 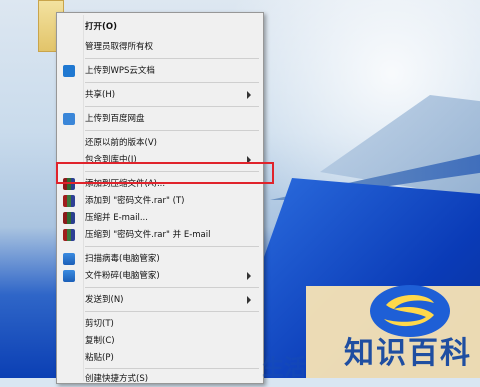 I want to click on menu-item-add-to-rar: 添加到 "密码文件.rar" (T), so click(x=160, y=201).